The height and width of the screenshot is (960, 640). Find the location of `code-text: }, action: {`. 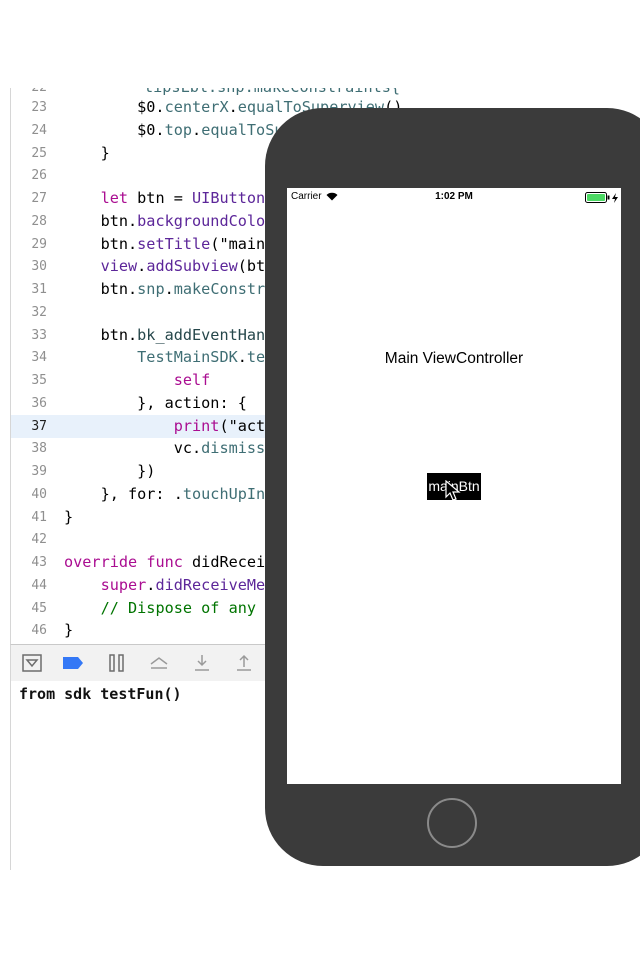

code-text: }, action: { is located at coordinates (155, 402).